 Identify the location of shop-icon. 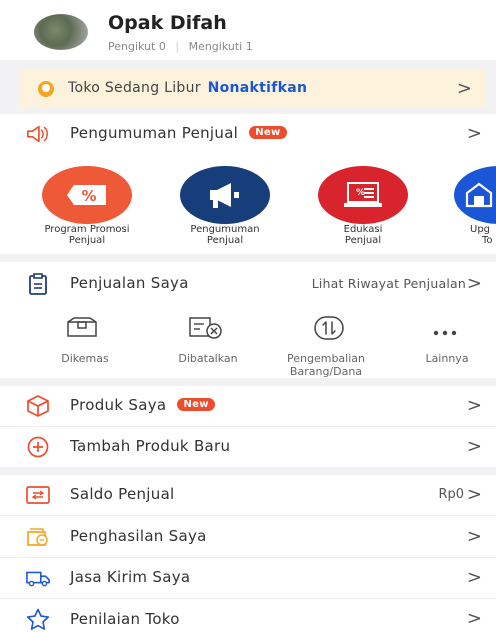
(479, 195).